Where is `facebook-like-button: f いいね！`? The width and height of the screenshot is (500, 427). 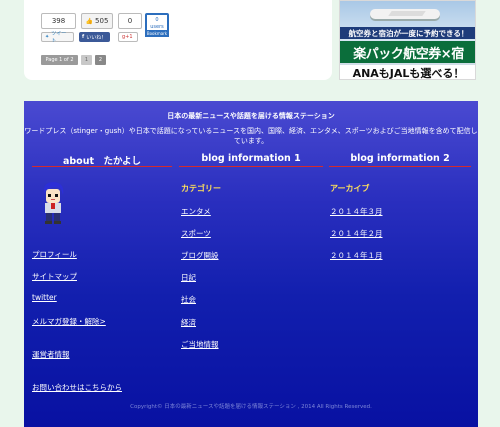
facebook-like-button: f いいね！ is located at coordinates (94, 37).